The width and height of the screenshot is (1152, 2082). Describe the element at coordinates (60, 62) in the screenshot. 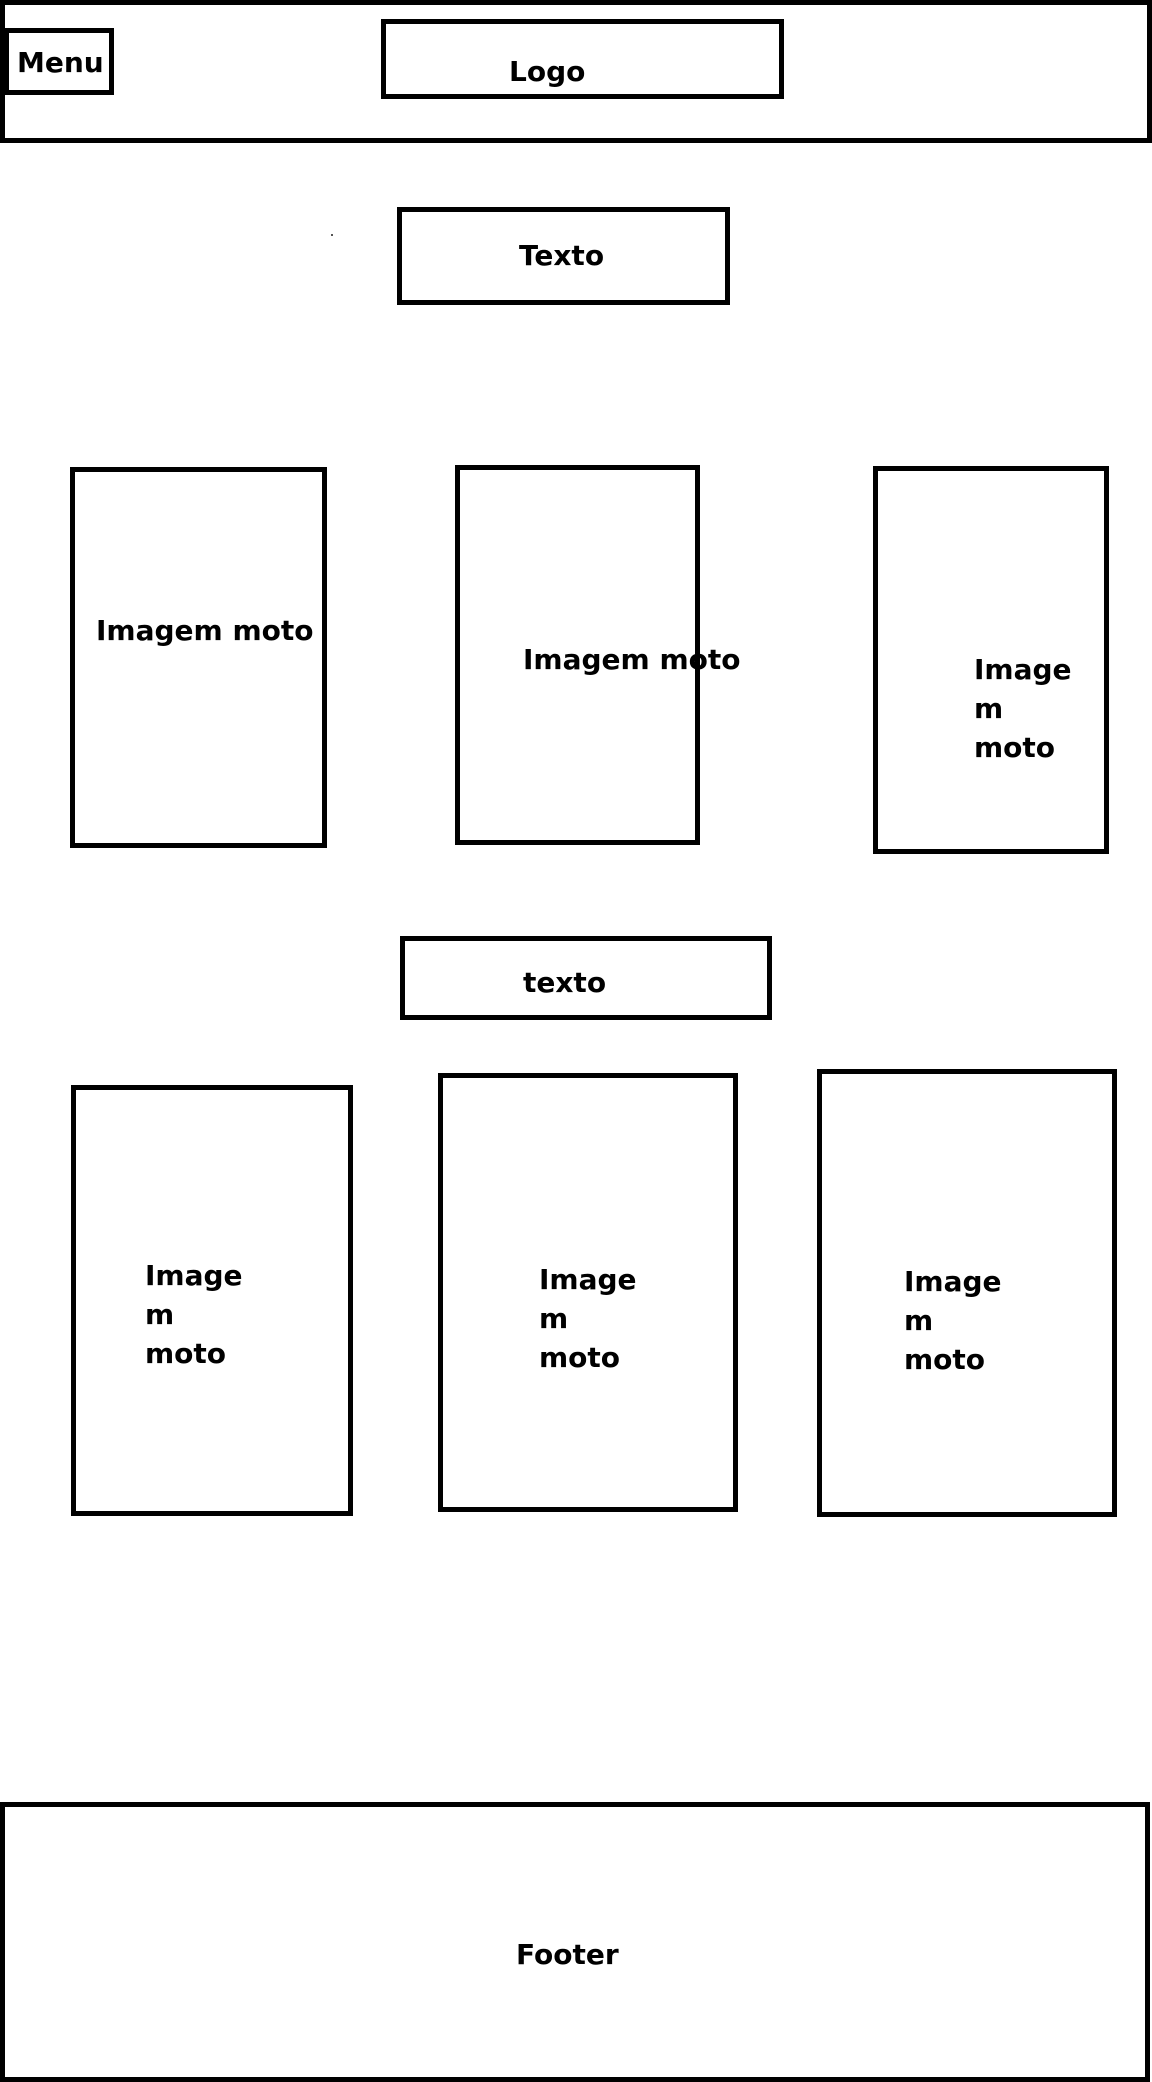

I see `menu-label: Menu` at that location.